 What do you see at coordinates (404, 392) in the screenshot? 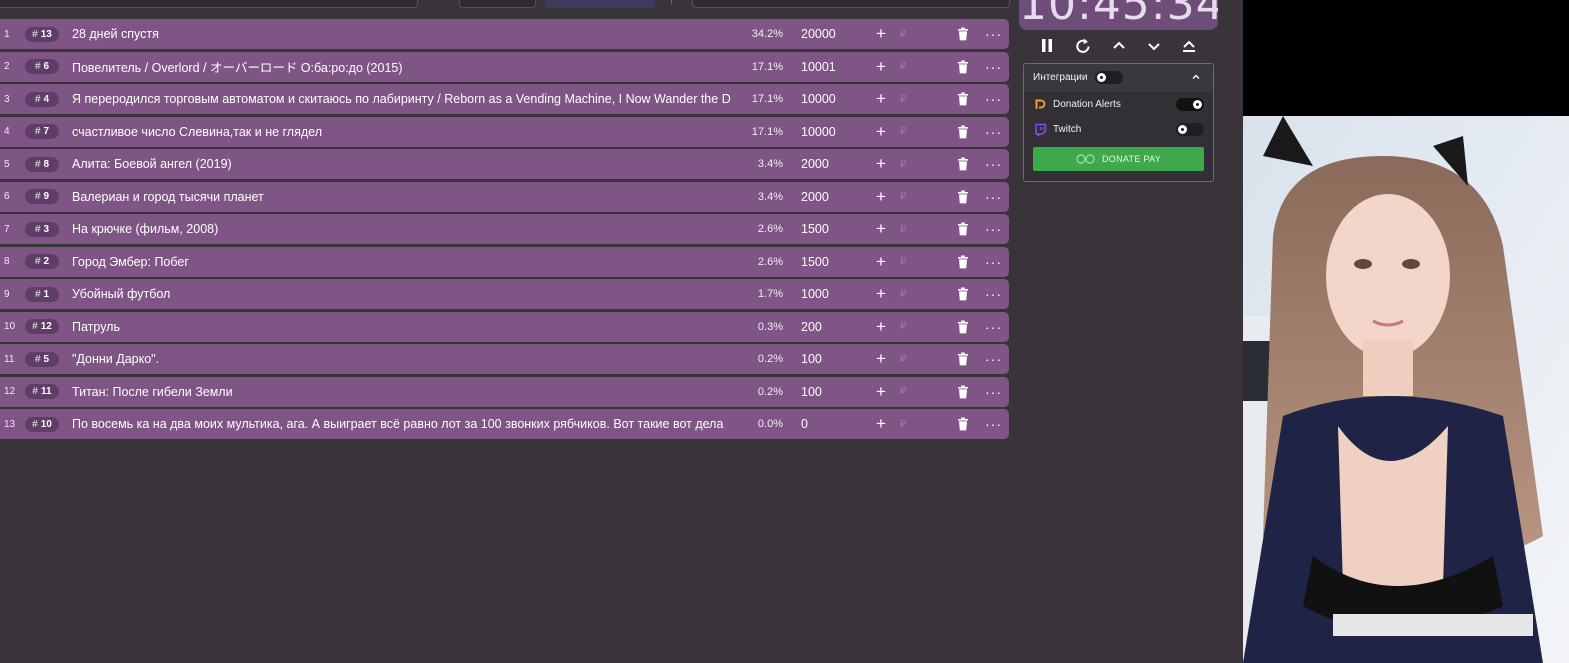
I see `lot-title: Титан: После гибели Земли` at bounding box center [404, 392].